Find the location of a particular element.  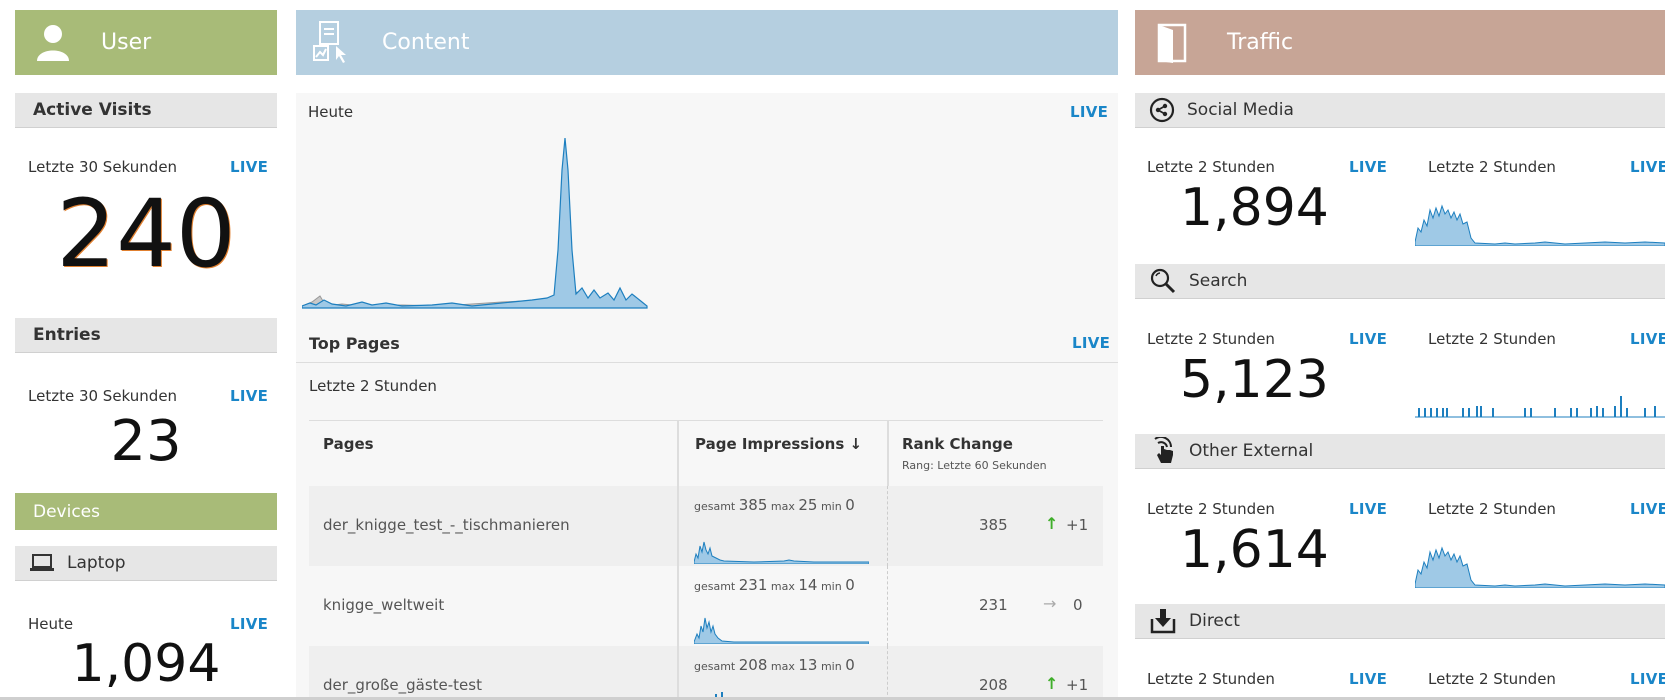

active-visits-live: LIVE is located at coordinates (249, 167).